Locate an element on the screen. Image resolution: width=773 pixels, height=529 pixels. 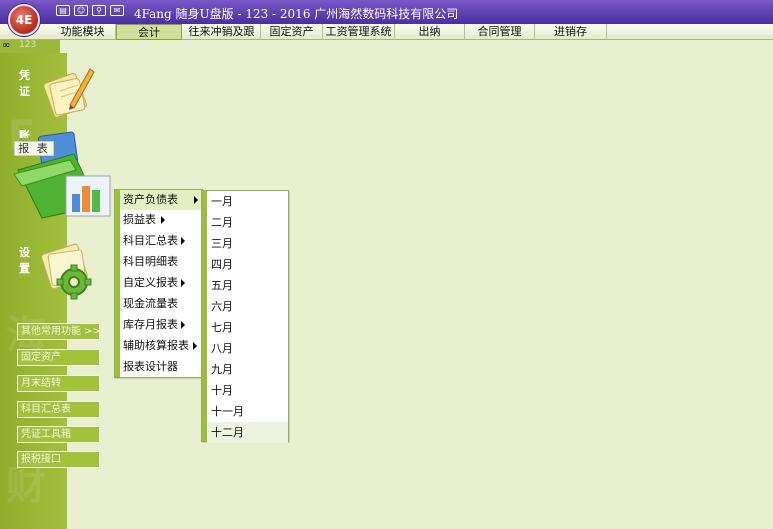
title-icon-group: ▤ ☺ ⚲ ✉ is located at coordinates (90, 10).